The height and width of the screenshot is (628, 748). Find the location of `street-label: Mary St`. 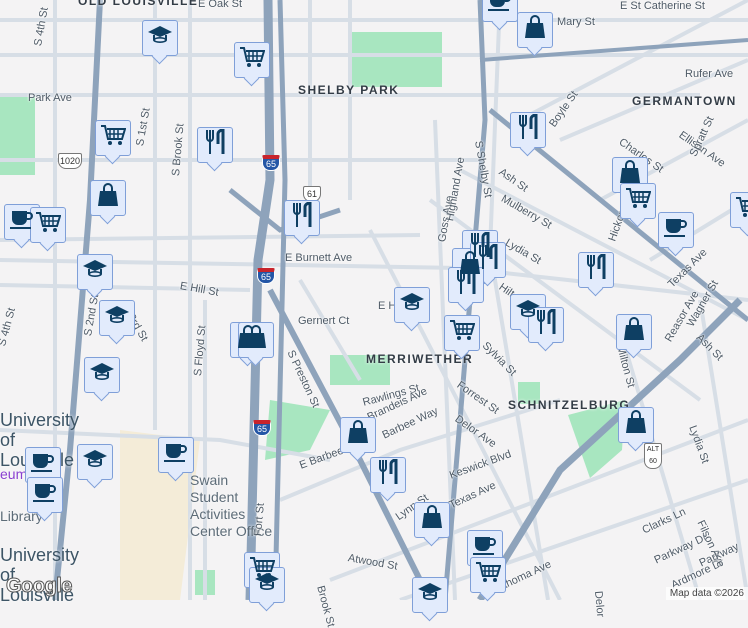

street-label: Mary St is located at coordinates (576, 22).